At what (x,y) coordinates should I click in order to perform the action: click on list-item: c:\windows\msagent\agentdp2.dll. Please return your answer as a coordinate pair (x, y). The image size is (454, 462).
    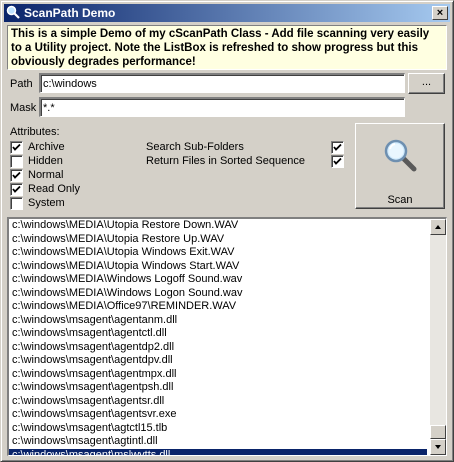
    Looking at the image, I should click on (218, 348).